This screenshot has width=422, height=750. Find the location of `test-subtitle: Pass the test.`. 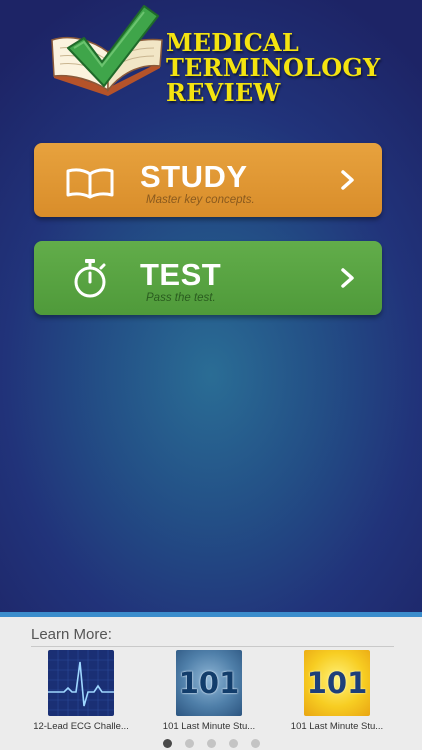

test-subtitle: Pass the test. is located at coordinates (181, 298).